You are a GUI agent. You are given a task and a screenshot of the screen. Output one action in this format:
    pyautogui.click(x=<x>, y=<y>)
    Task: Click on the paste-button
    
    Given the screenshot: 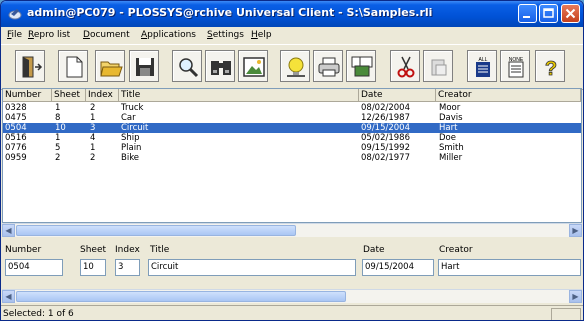 What is the action you would take?
    pyautogui.click(x=438, y=66)
    